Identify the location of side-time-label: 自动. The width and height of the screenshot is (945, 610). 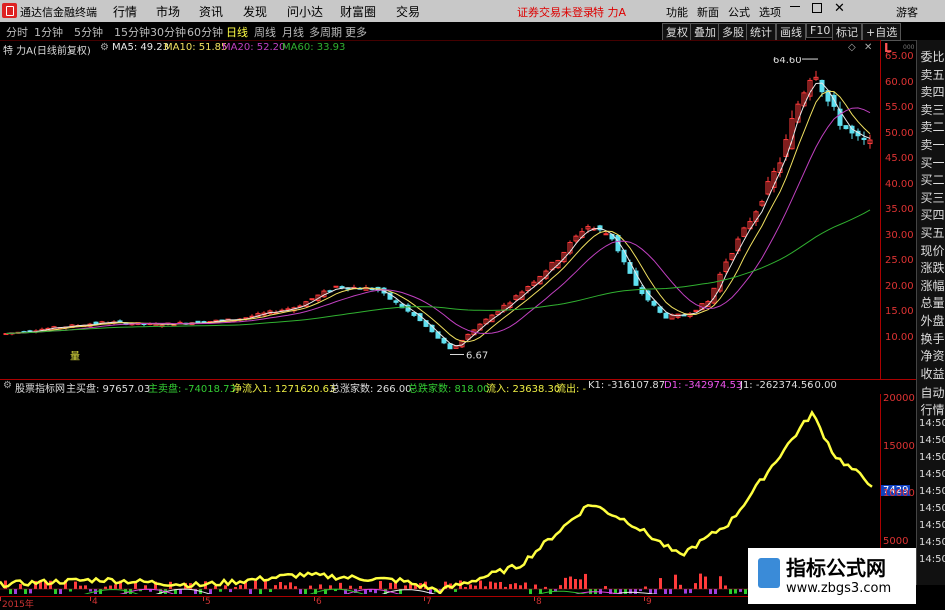
(932, 392).